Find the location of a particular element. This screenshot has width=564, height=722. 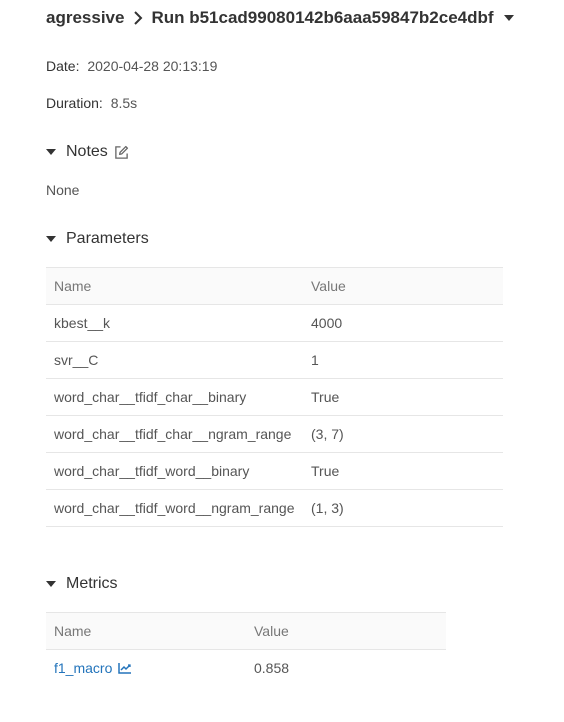

chevron-right-icon is located at coordinates (138, 18).